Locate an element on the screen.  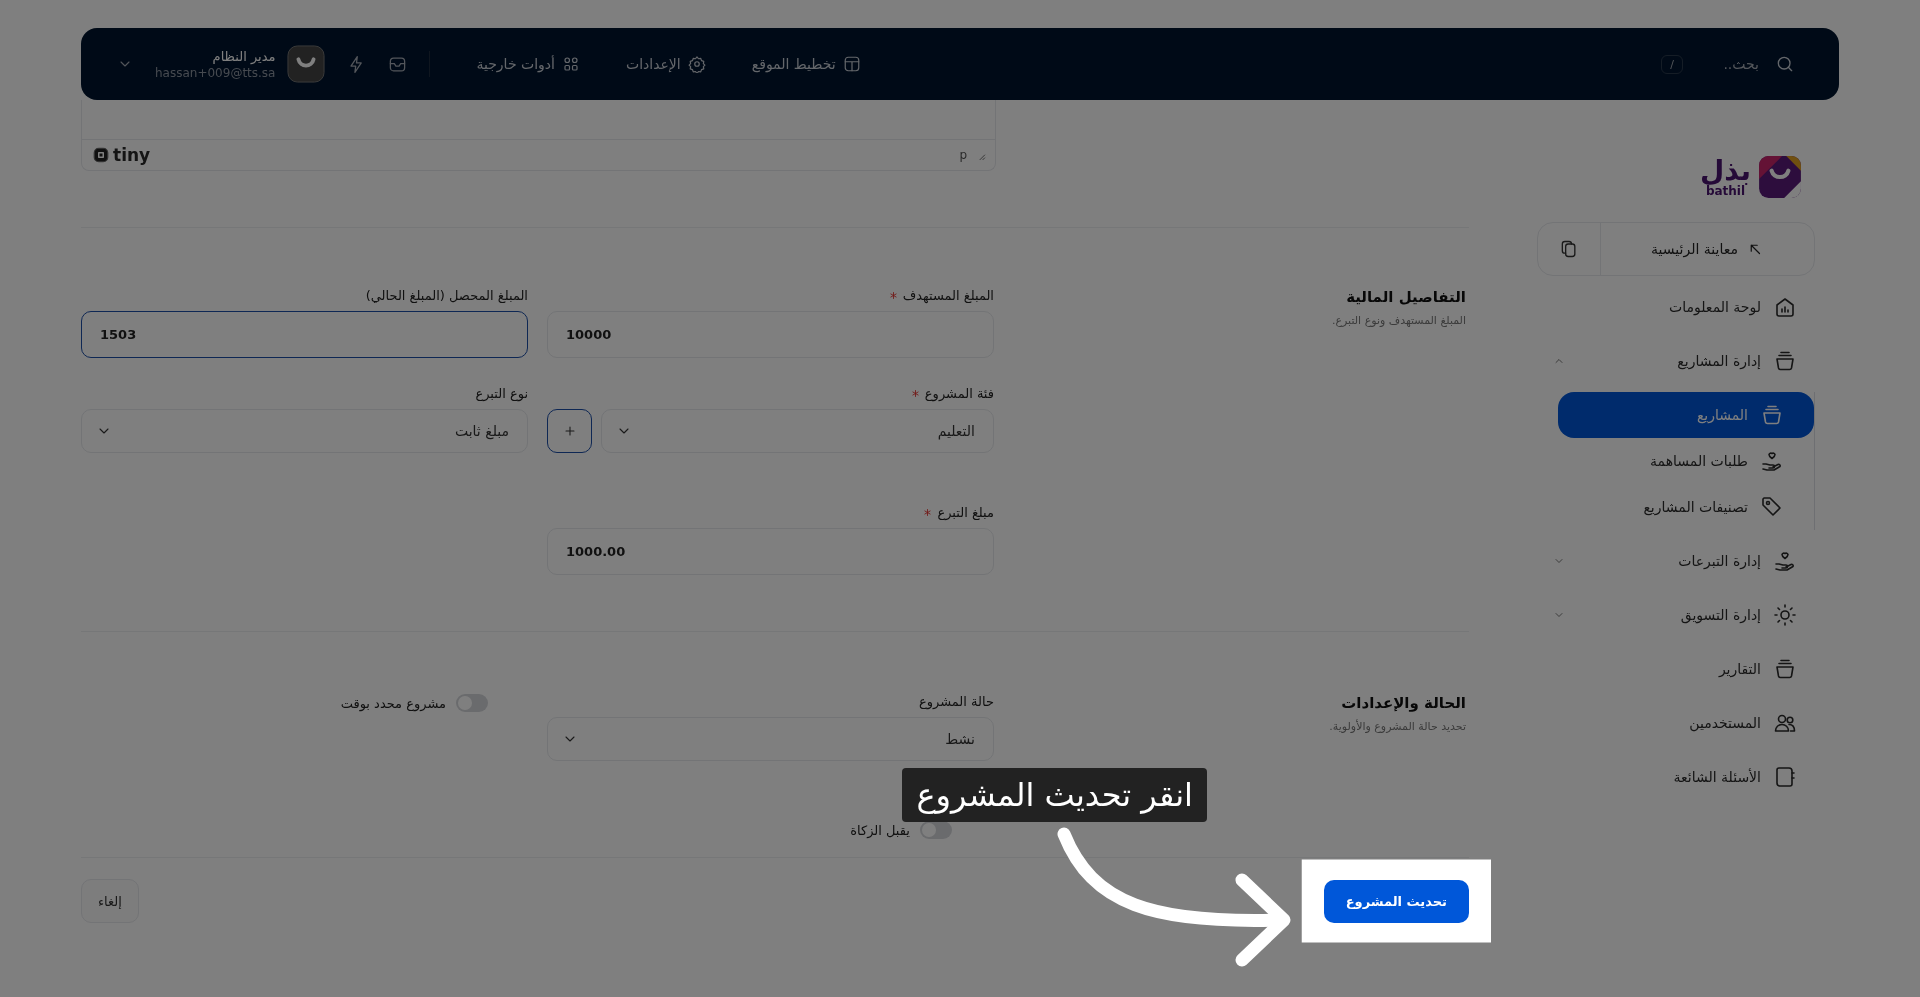
toggle-label: مشروع محدد بوقت is located at coordinates (393, 703).